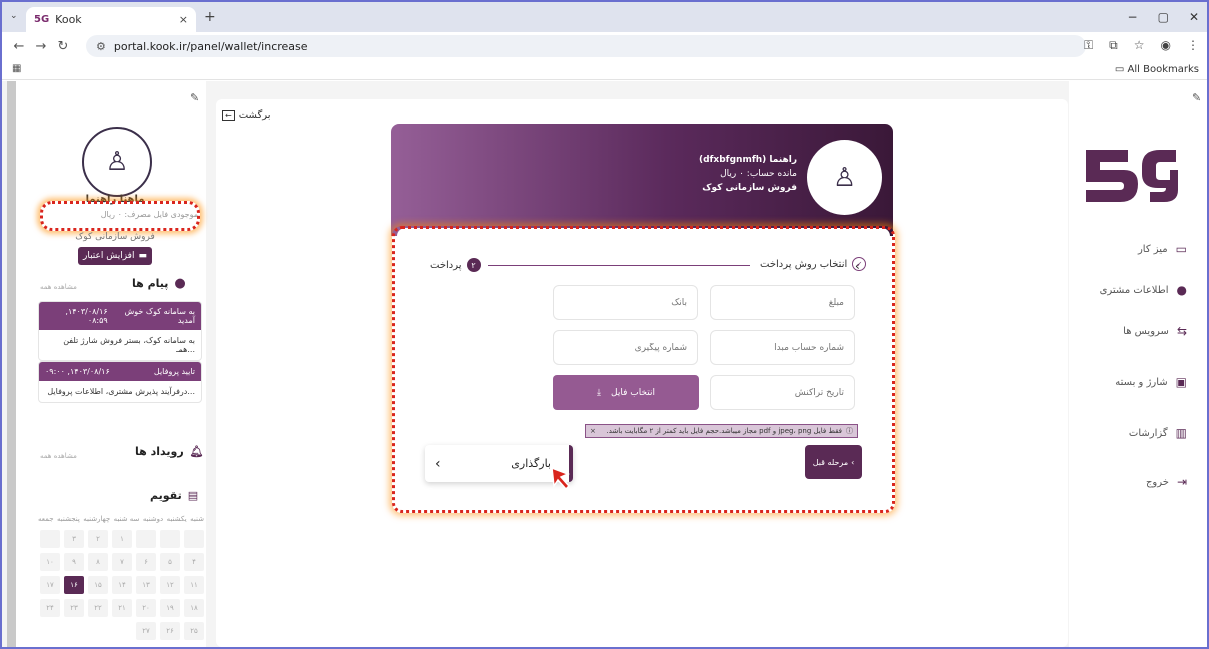  I want to click on bookmark-star-icon: ☆, so click(1139, 45).